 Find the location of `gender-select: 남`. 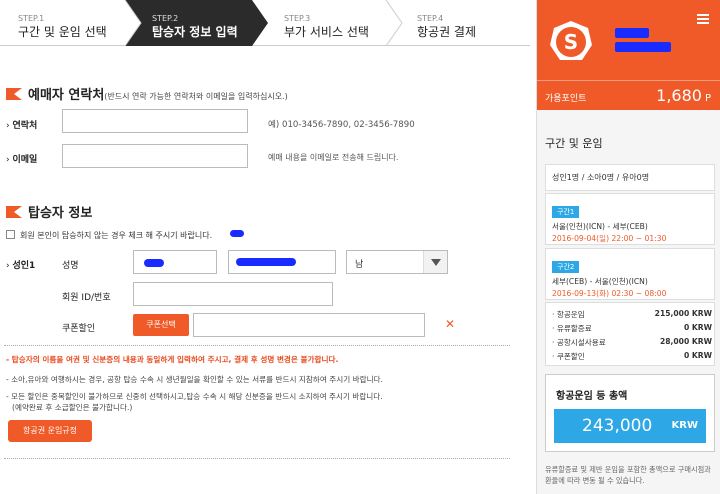

gender-select: 남 is located at coordinates (397, 262).